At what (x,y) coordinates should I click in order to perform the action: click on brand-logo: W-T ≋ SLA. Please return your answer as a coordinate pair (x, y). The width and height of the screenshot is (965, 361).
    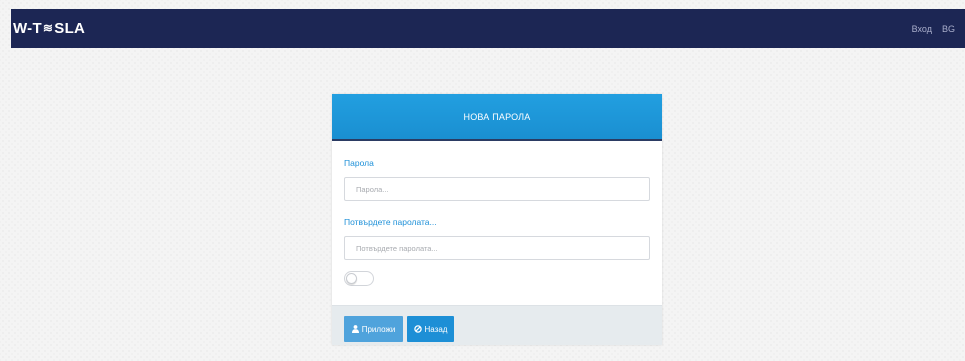
    Looking at the image, I should click on (48, 28).